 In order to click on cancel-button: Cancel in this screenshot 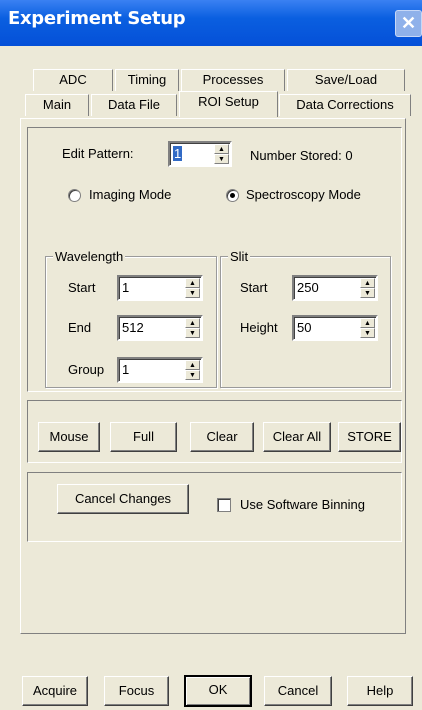, I will do `click(298, 691)`.